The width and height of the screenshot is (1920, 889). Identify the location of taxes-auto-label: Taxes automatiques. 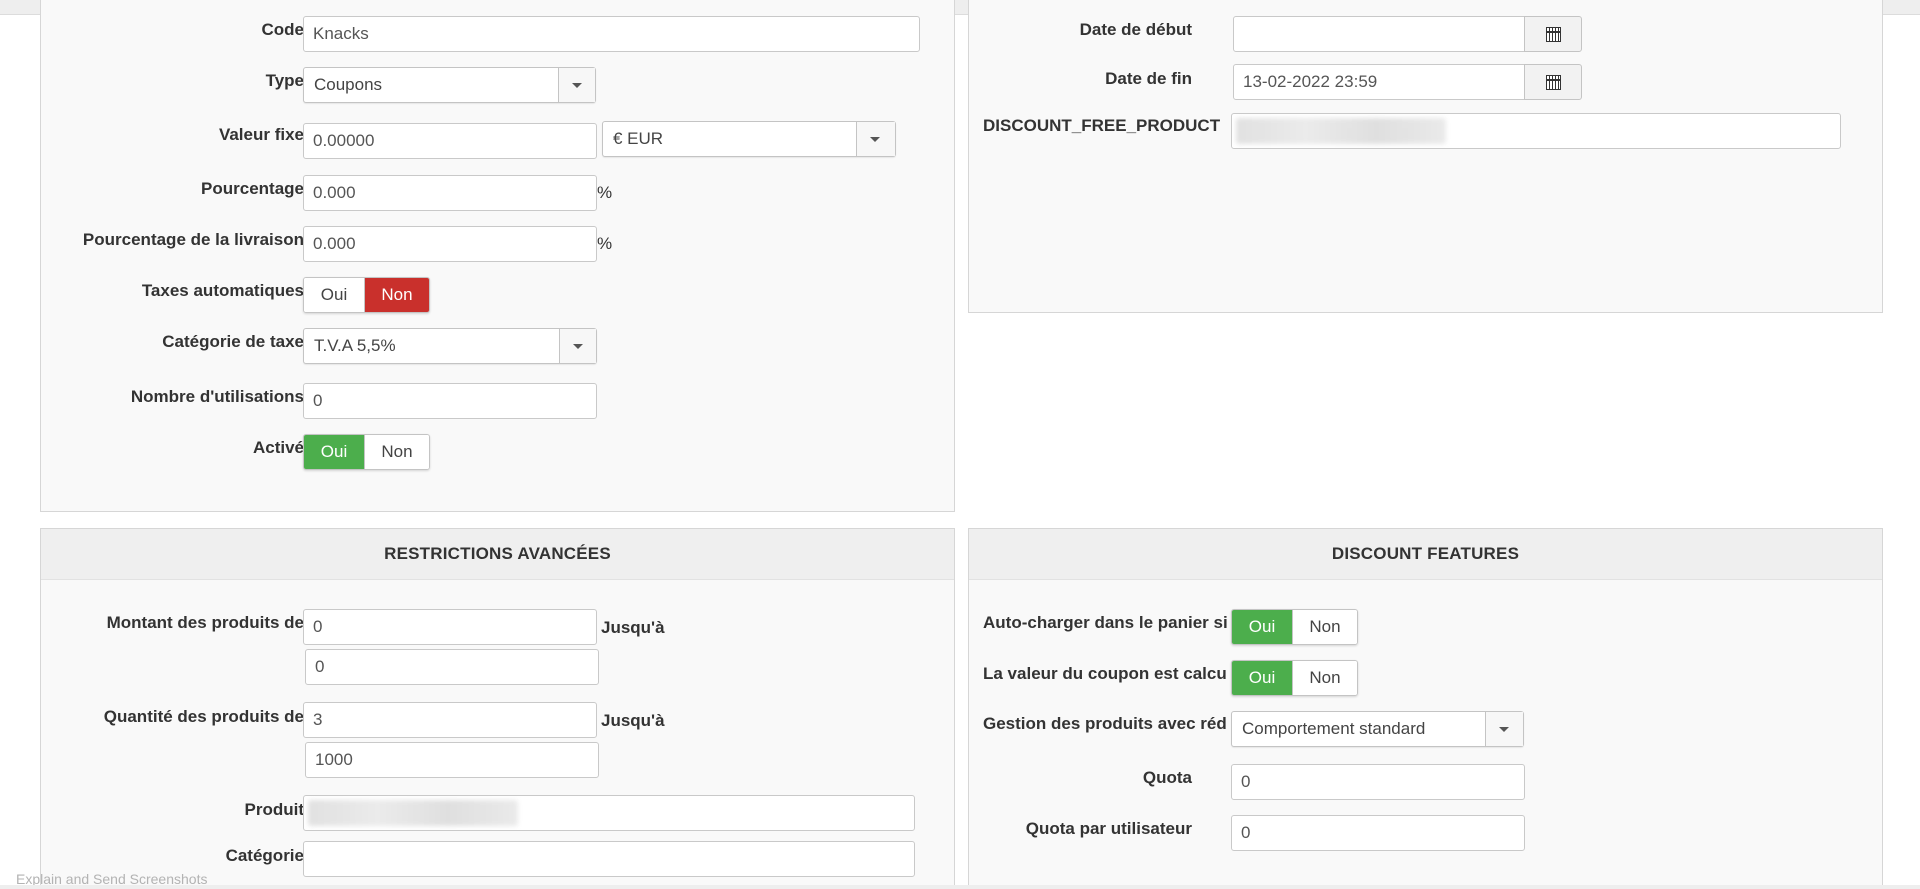
(222, 290).